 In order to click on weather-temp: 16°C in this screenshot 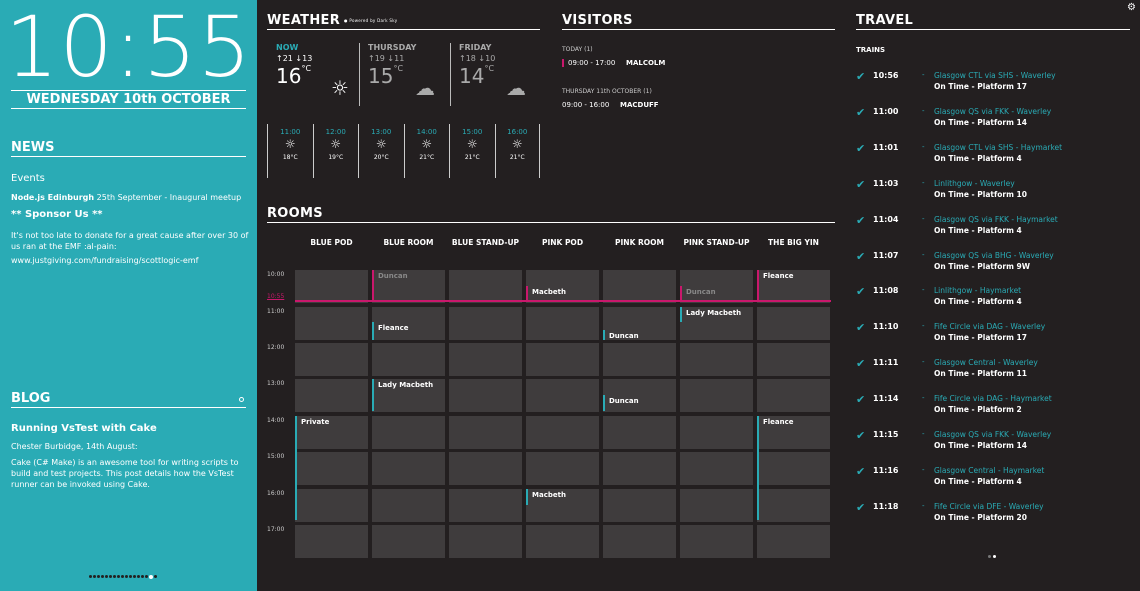, I will do `click(294, 76)`.